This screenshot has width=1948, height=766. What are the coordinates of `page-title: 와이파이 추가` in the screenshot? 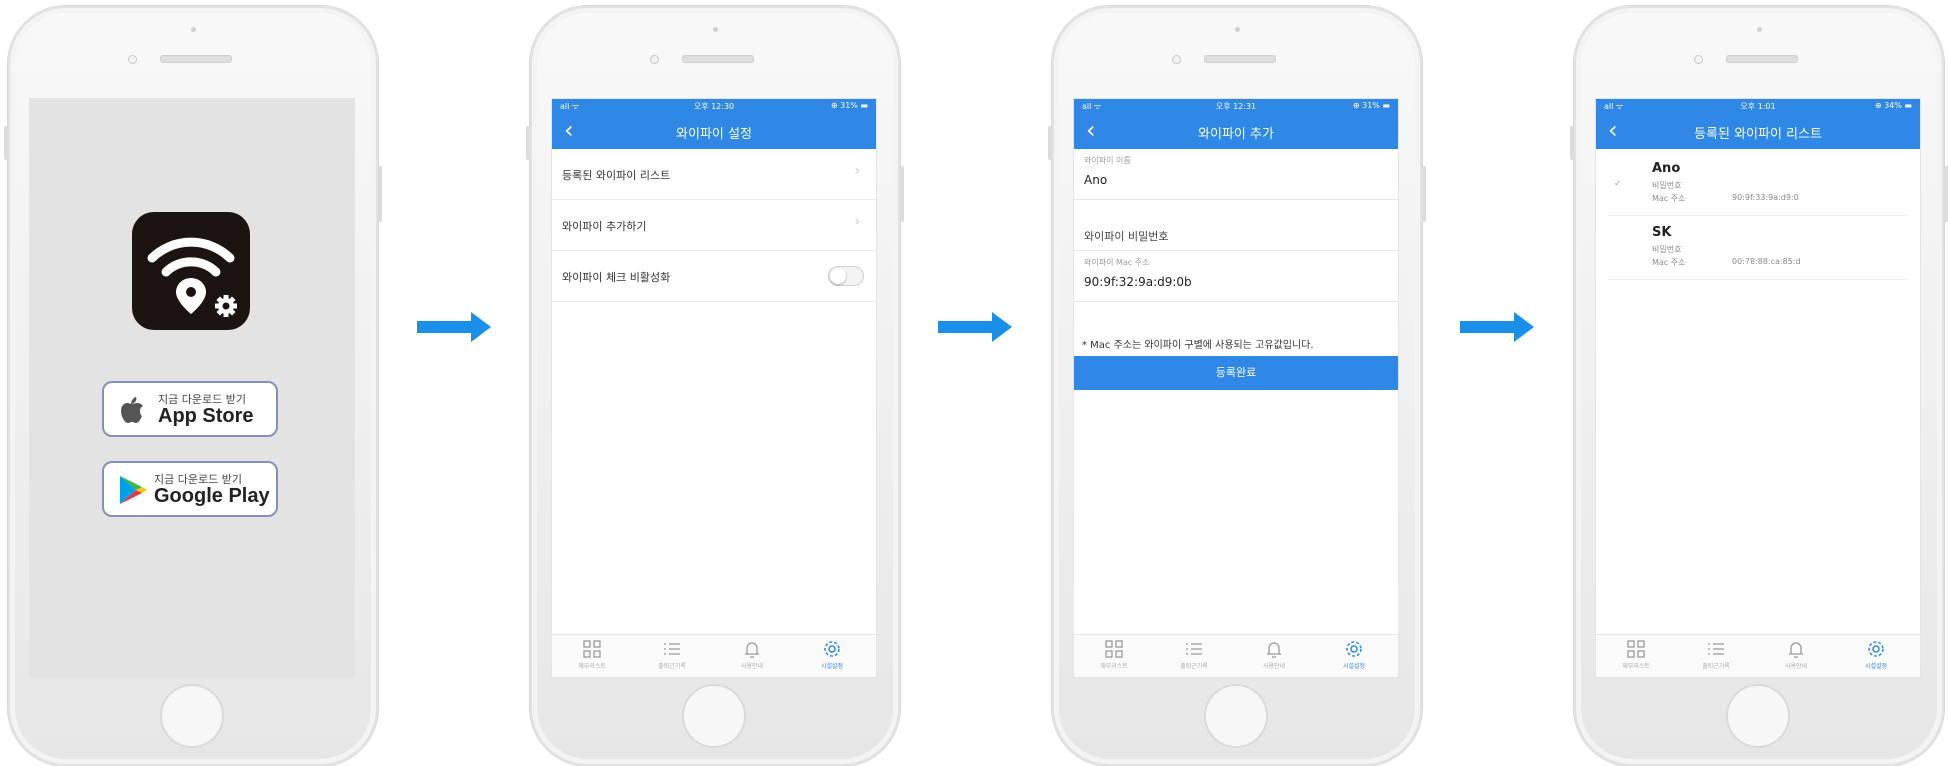 It's located at (1236, 134).